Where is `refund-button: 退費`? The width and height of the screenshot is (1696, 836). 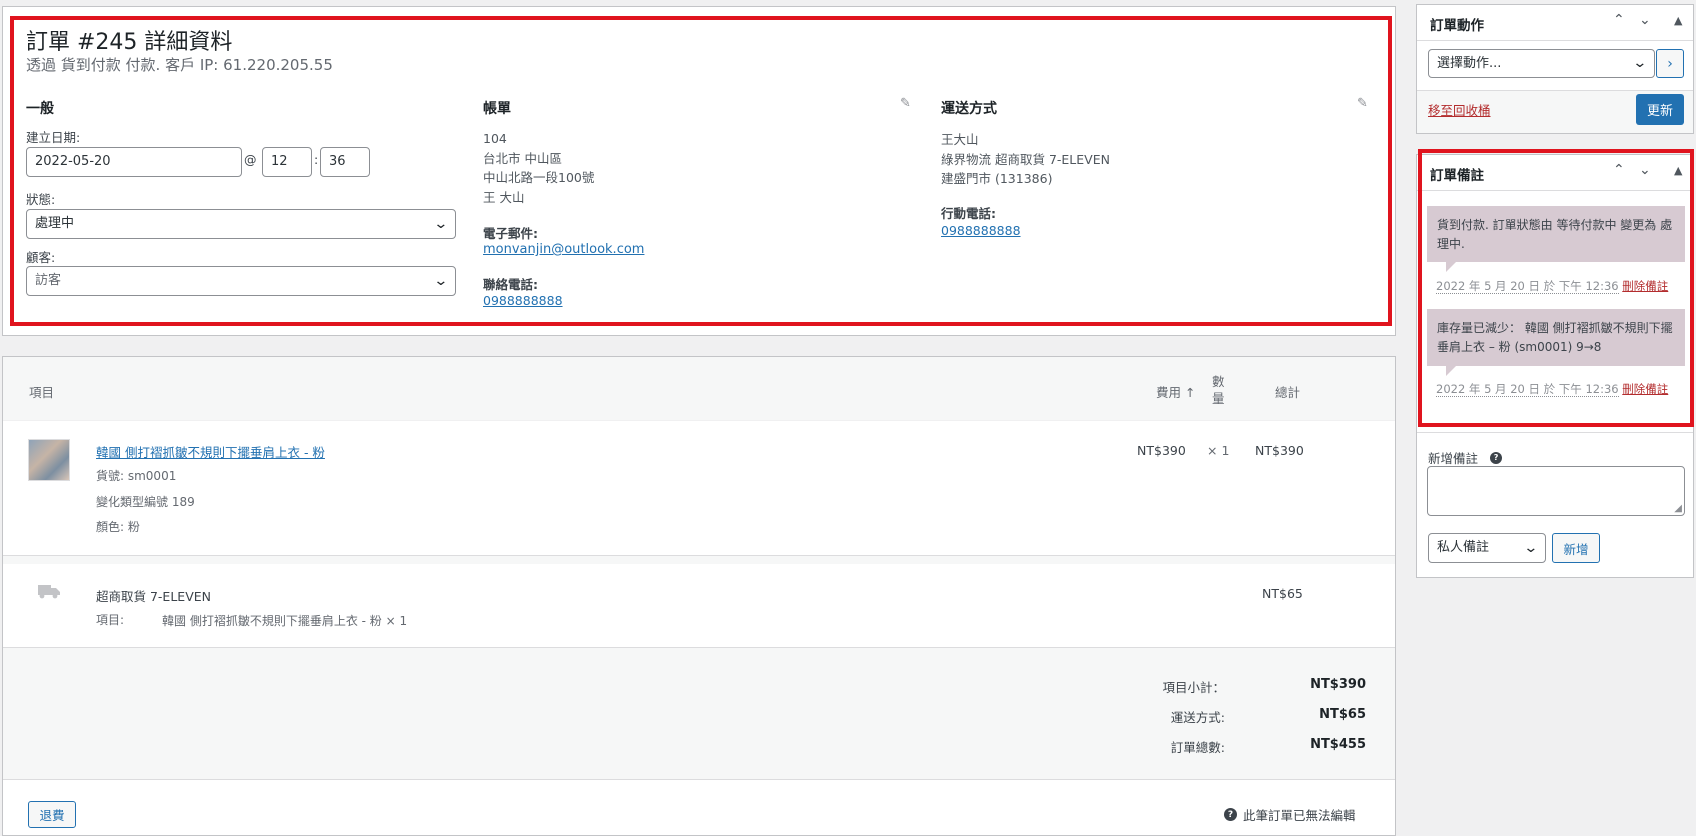
refund-button: 退費 is located at coordinates (52, 814).